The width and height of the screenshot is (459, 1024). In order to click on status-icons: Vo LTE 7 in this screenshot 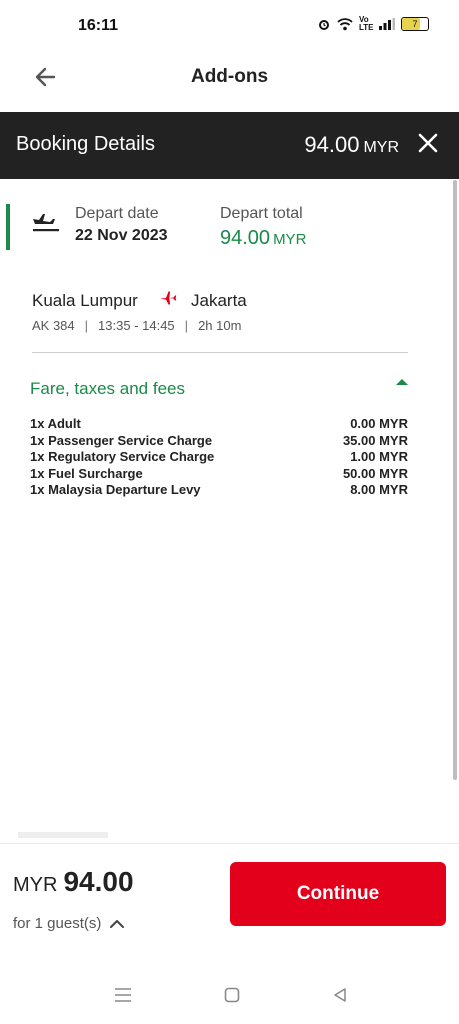, I will do `click(373, 24)`.